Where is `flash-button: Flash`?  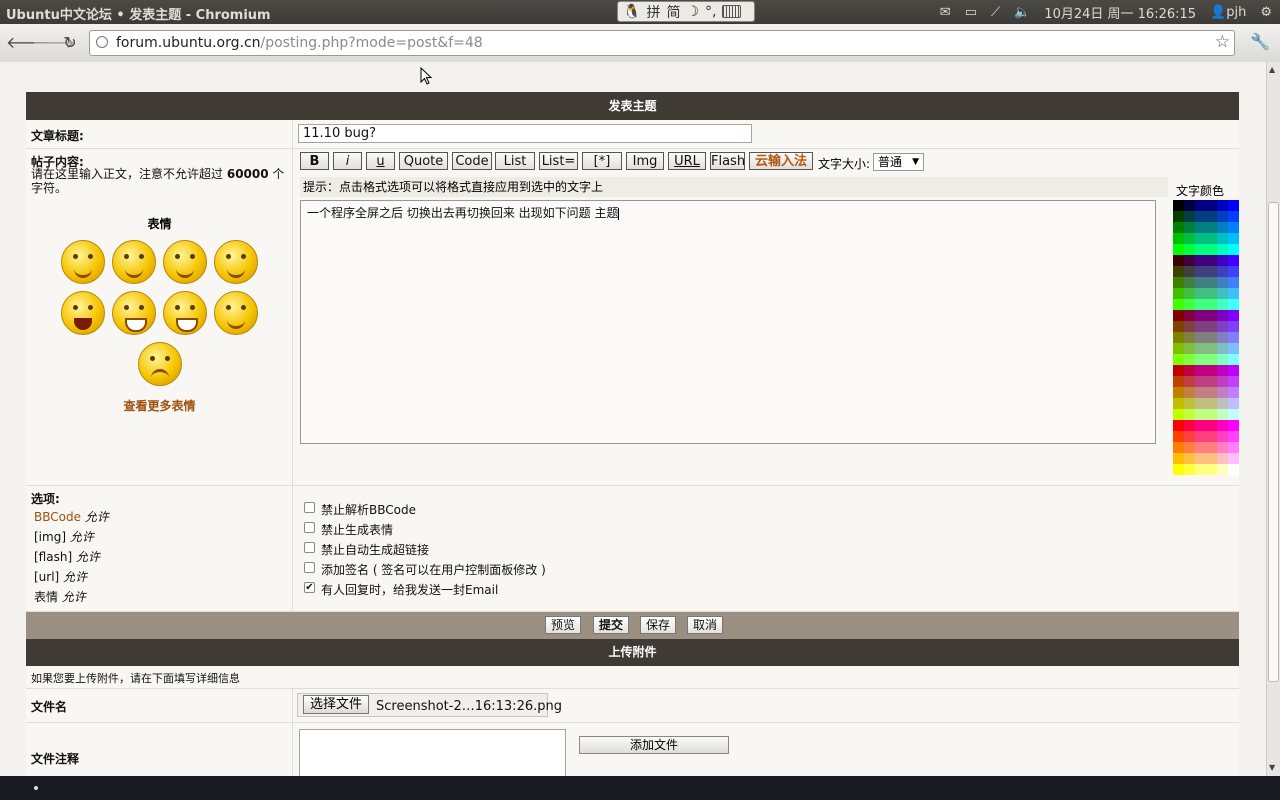
flash-button: Flash is located at coordinates (727, 161).